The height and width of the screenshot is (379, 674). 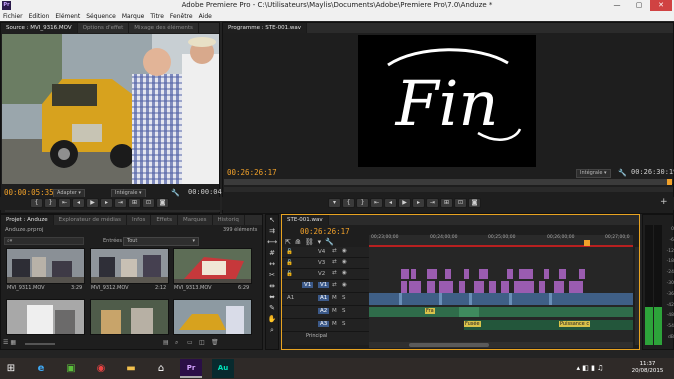 I want to click on selection-tool-icon: ↖, so click(x=272, y=220).